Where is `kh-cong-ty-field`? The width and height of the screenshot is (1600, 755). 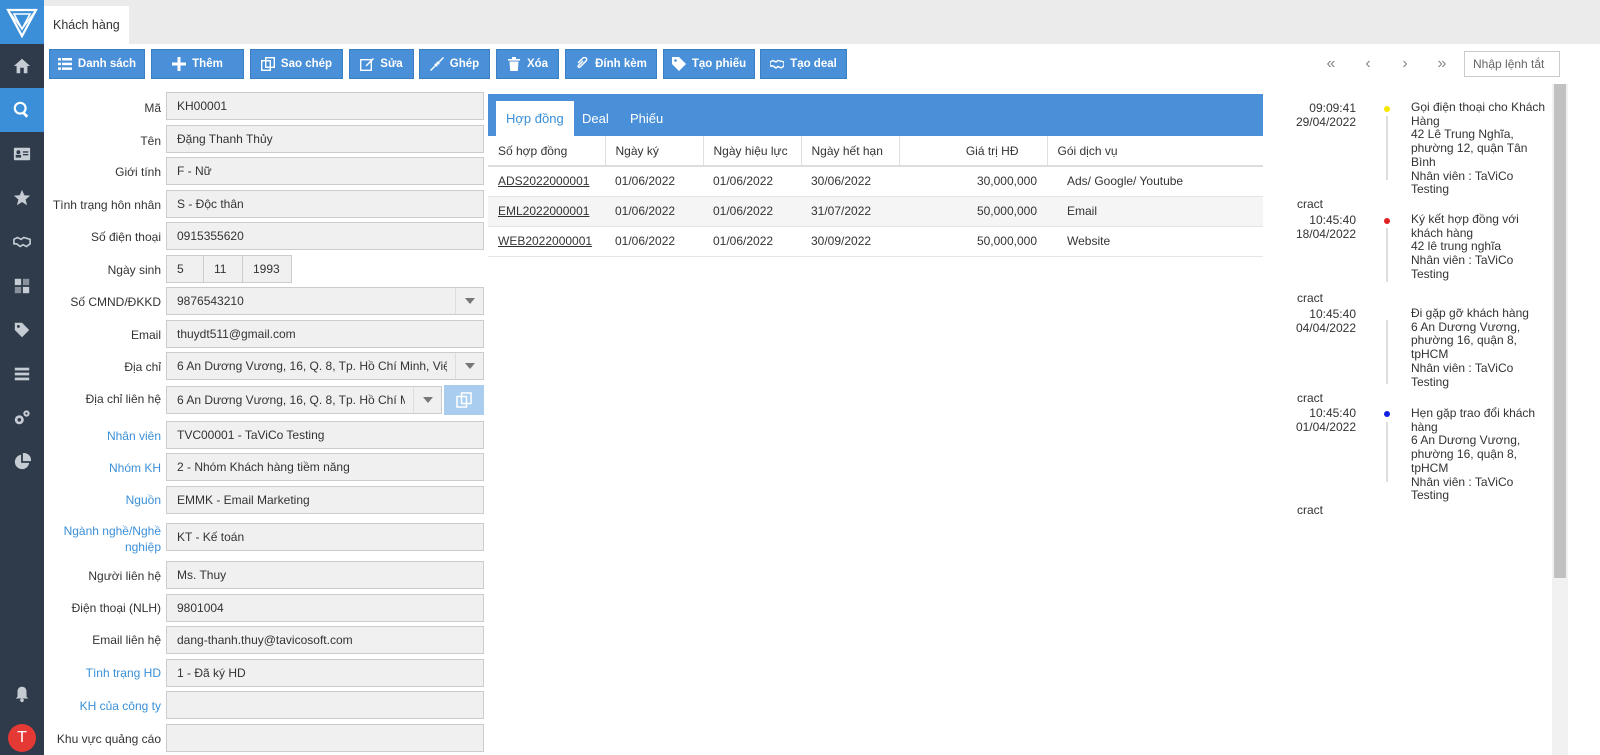 kh-cong-ty-field is located at coordinates (325, 705).